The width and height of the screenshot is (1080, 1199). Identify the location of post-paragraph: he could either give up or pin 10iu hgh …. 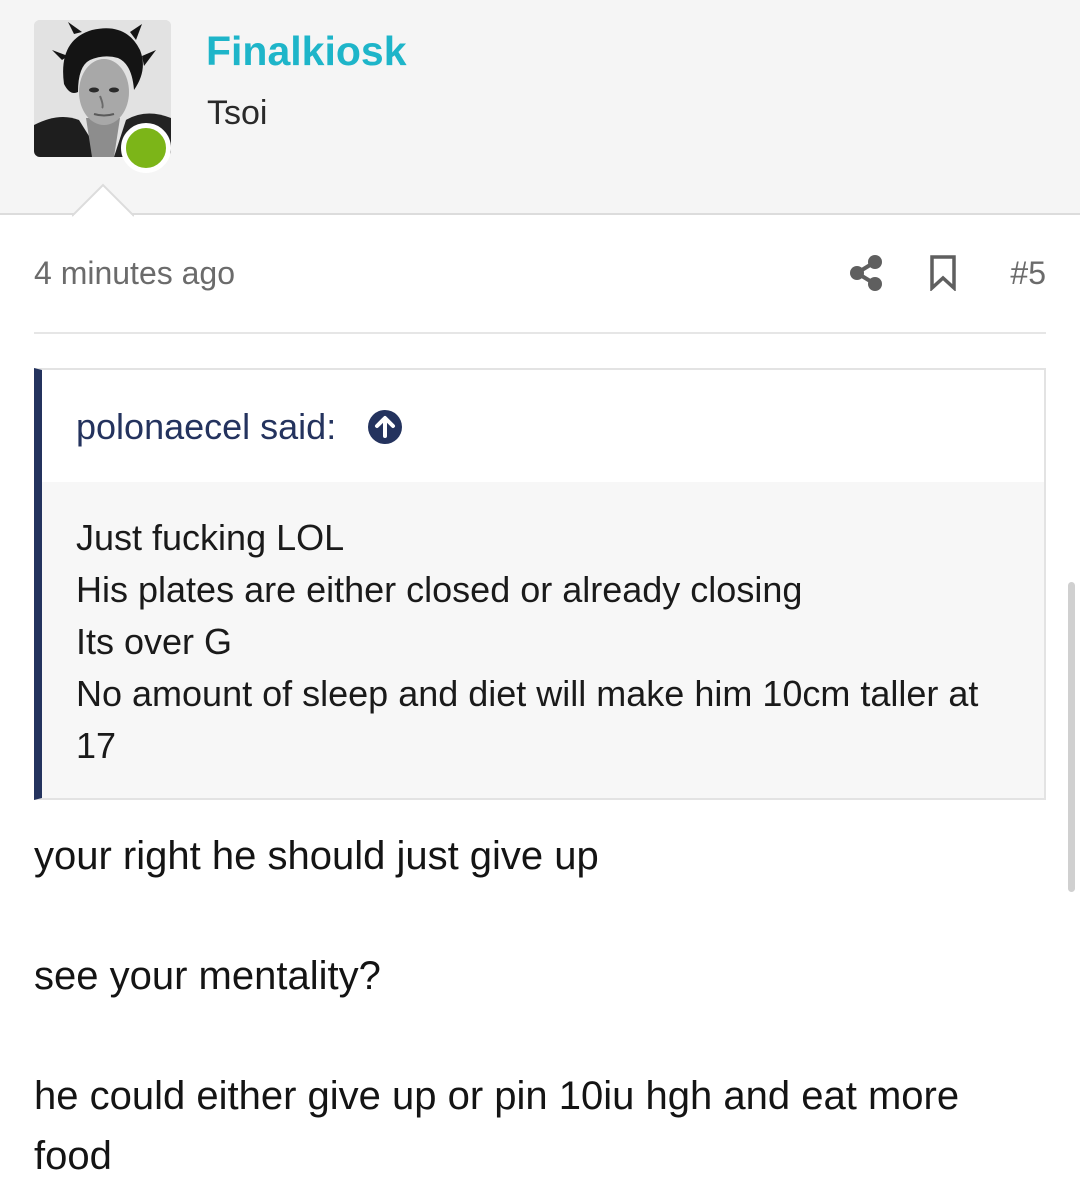
(497, 1126).